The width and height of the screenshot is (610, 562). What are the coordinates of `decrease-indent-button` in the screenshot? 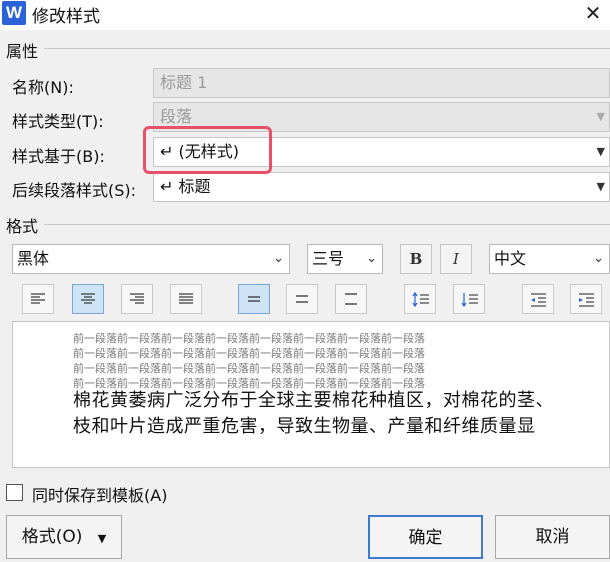 It's located at (538, 299).